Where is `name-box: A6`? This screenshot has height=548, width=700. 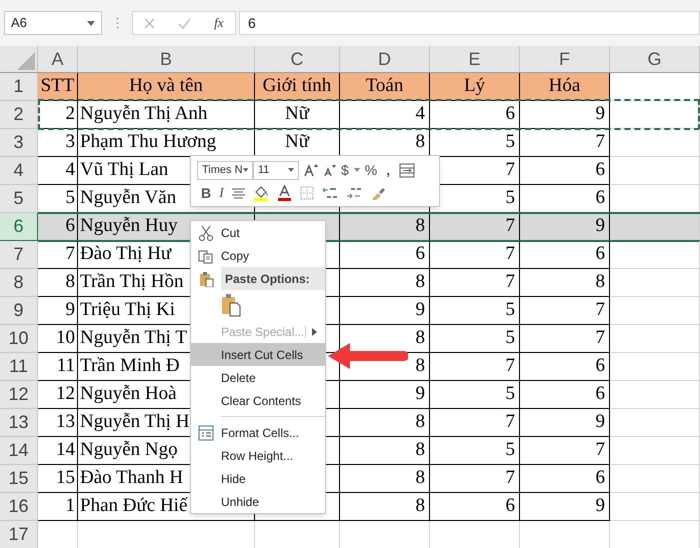 name-box: A6 is located at coordinates (53, 23).